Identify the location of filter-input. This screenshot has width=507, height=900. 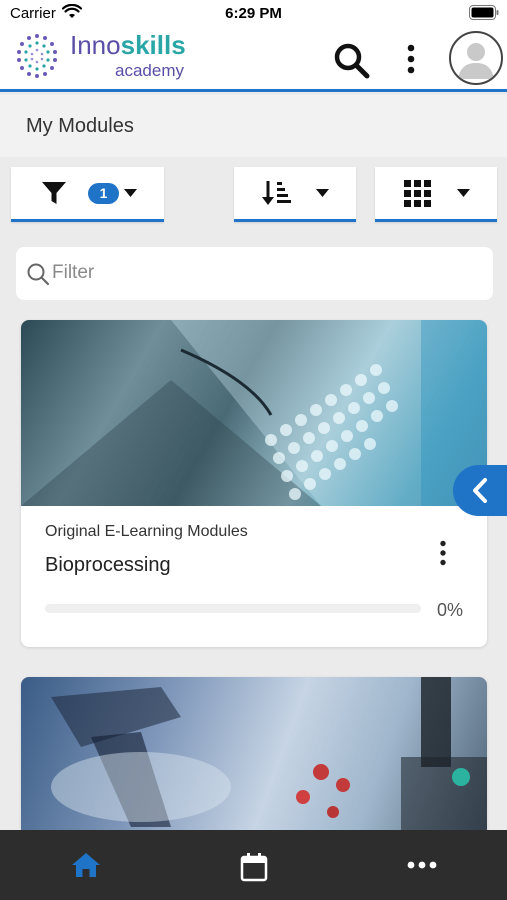
(262, 273).